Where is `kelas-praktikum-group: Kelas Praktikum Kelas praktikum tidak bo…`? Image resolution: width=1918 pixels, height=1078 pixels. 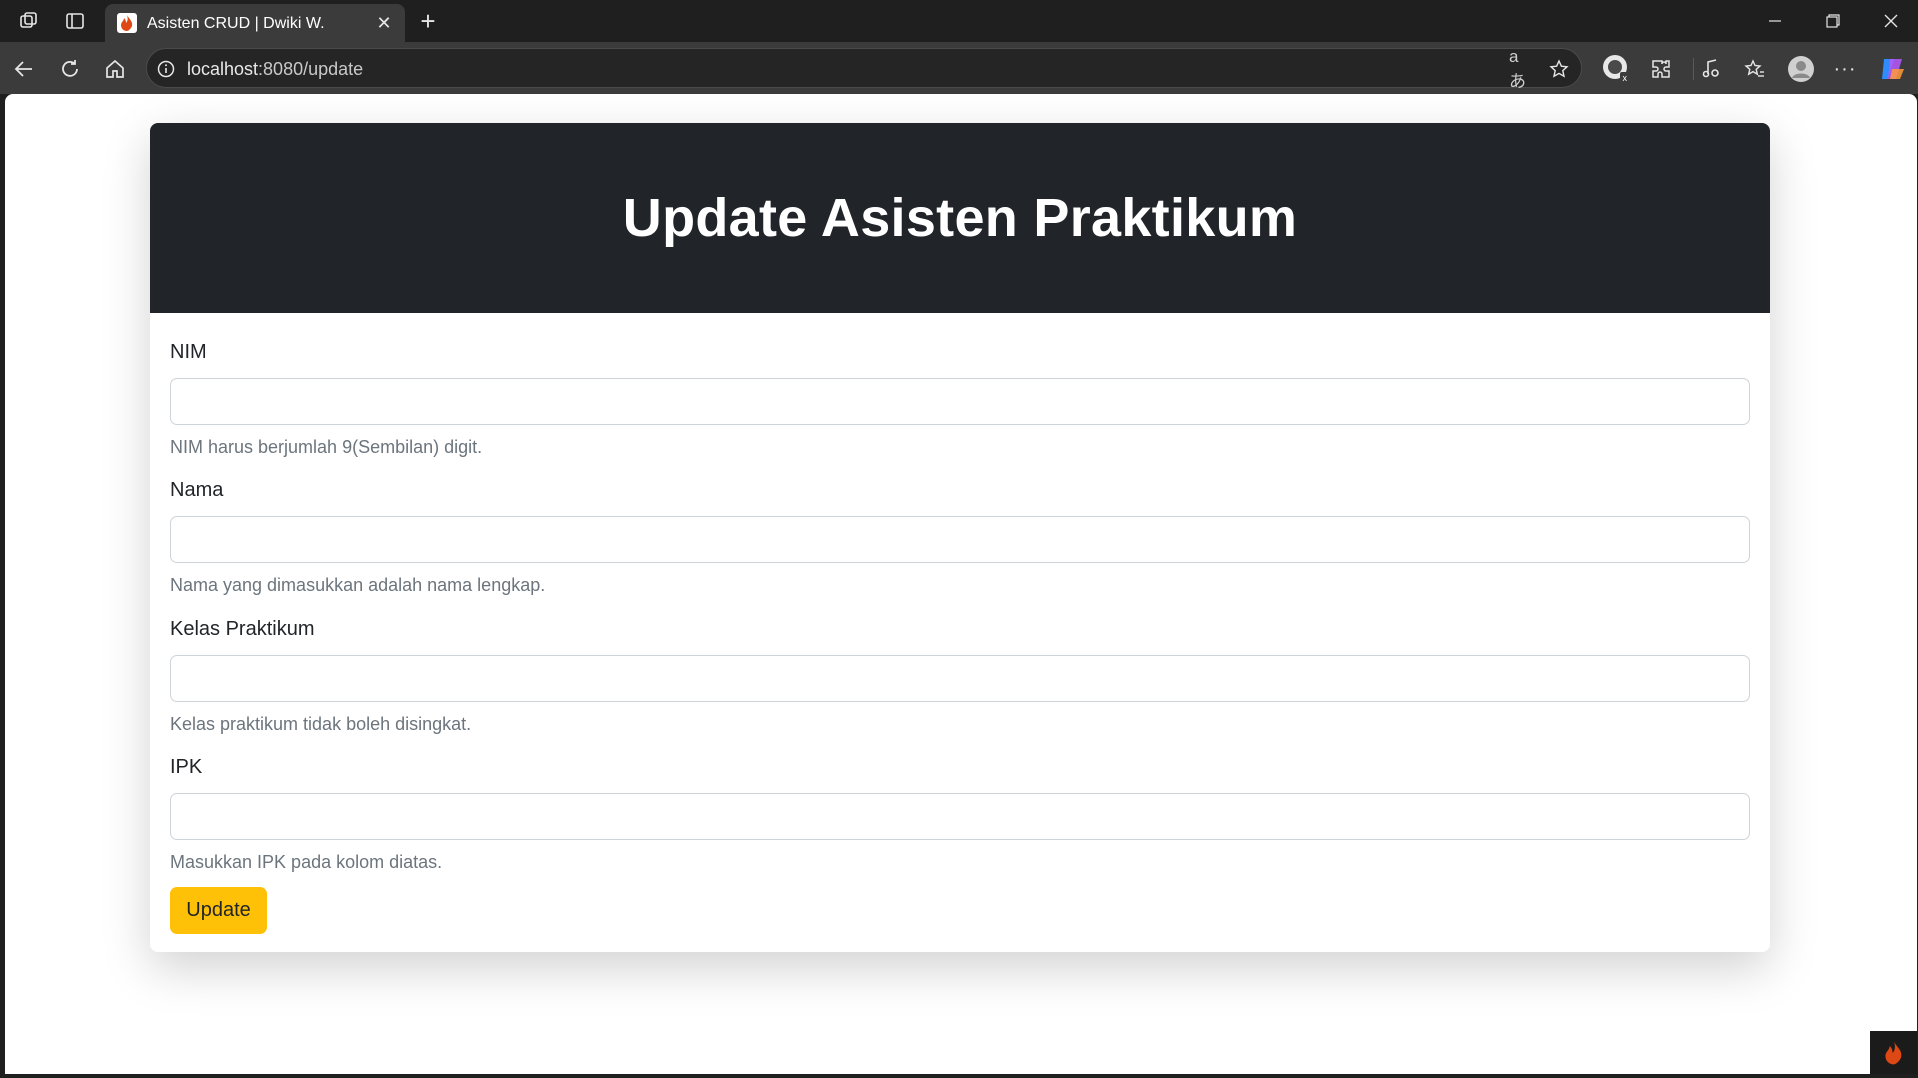 kelas-praktikum-group: Kelas Praktikum Kelas praktikum tidak bo… is located at coordinates (960, 676).